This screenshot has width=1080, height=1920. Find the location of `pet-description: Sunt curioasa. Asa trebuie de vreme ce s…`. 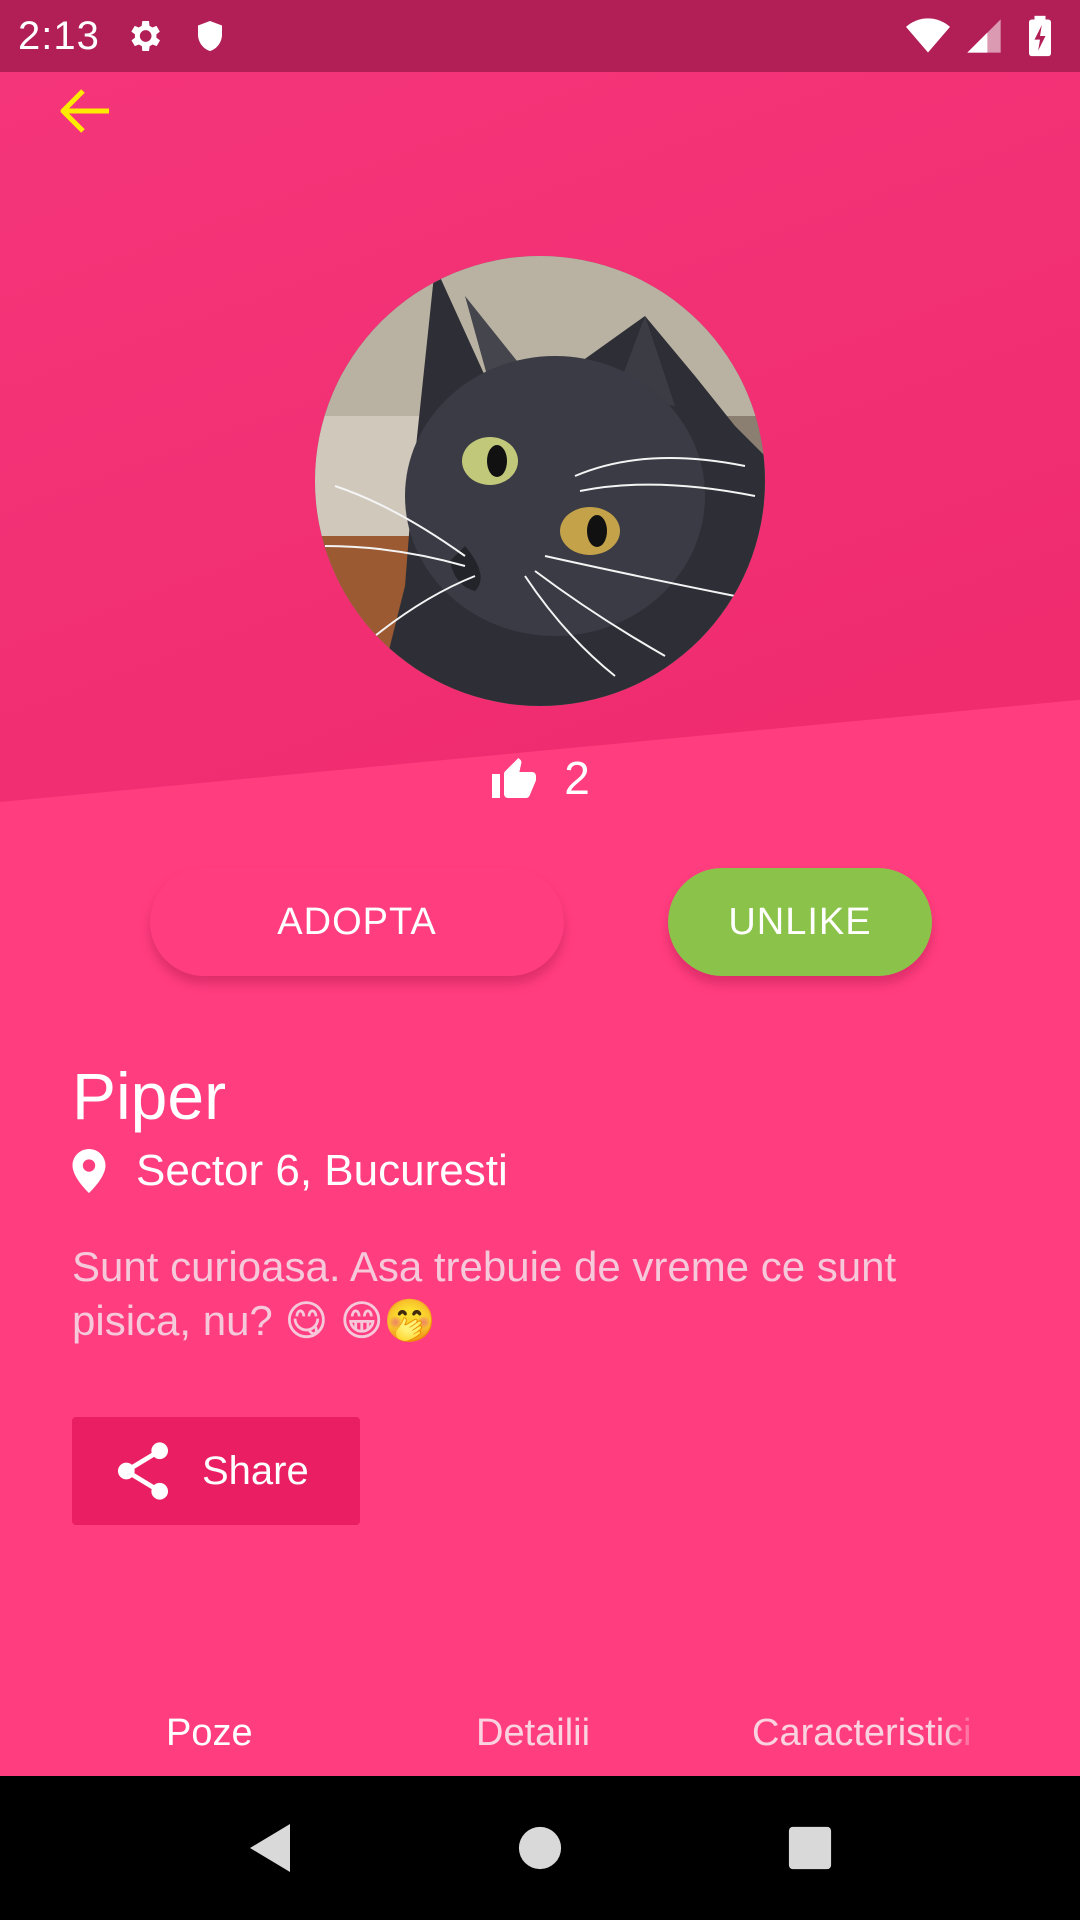

pet-description: Sunt curioasa. Asa trebuie de vreme ce s… is located at coordinates (484, 1293).